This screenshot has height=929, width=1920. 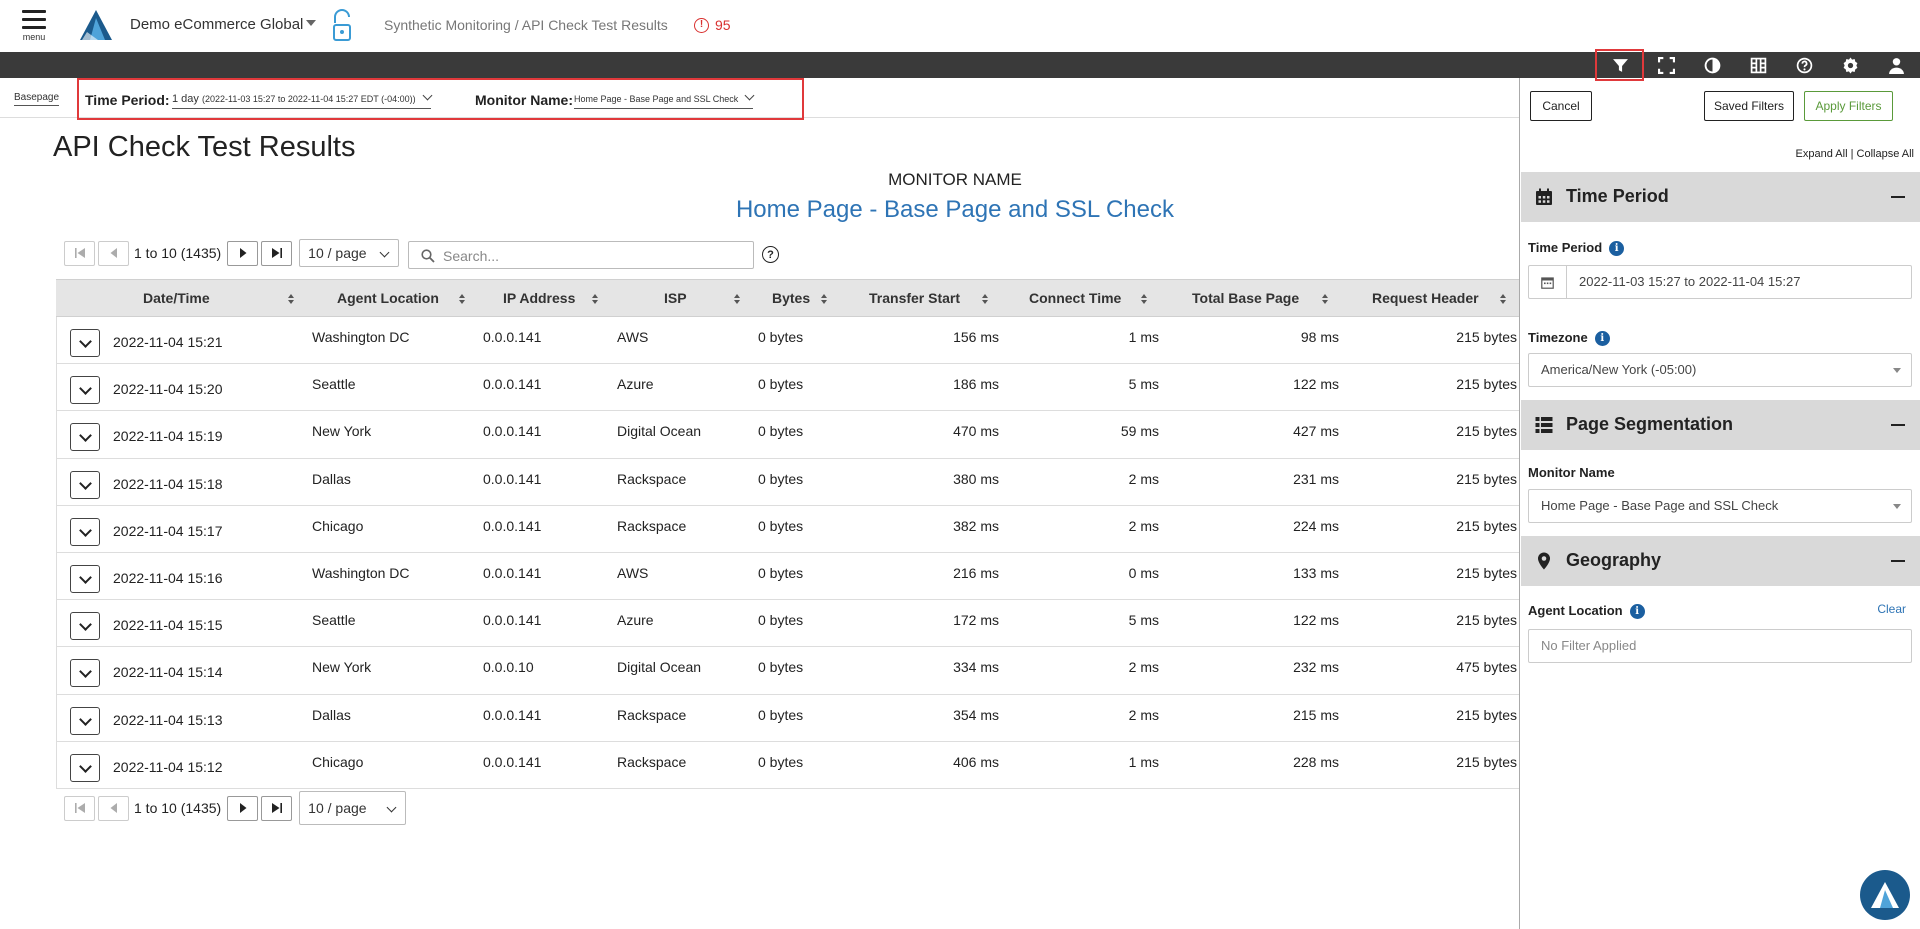 I want to click on expand-all-link: Expand All, so click(x=1822, y=154).